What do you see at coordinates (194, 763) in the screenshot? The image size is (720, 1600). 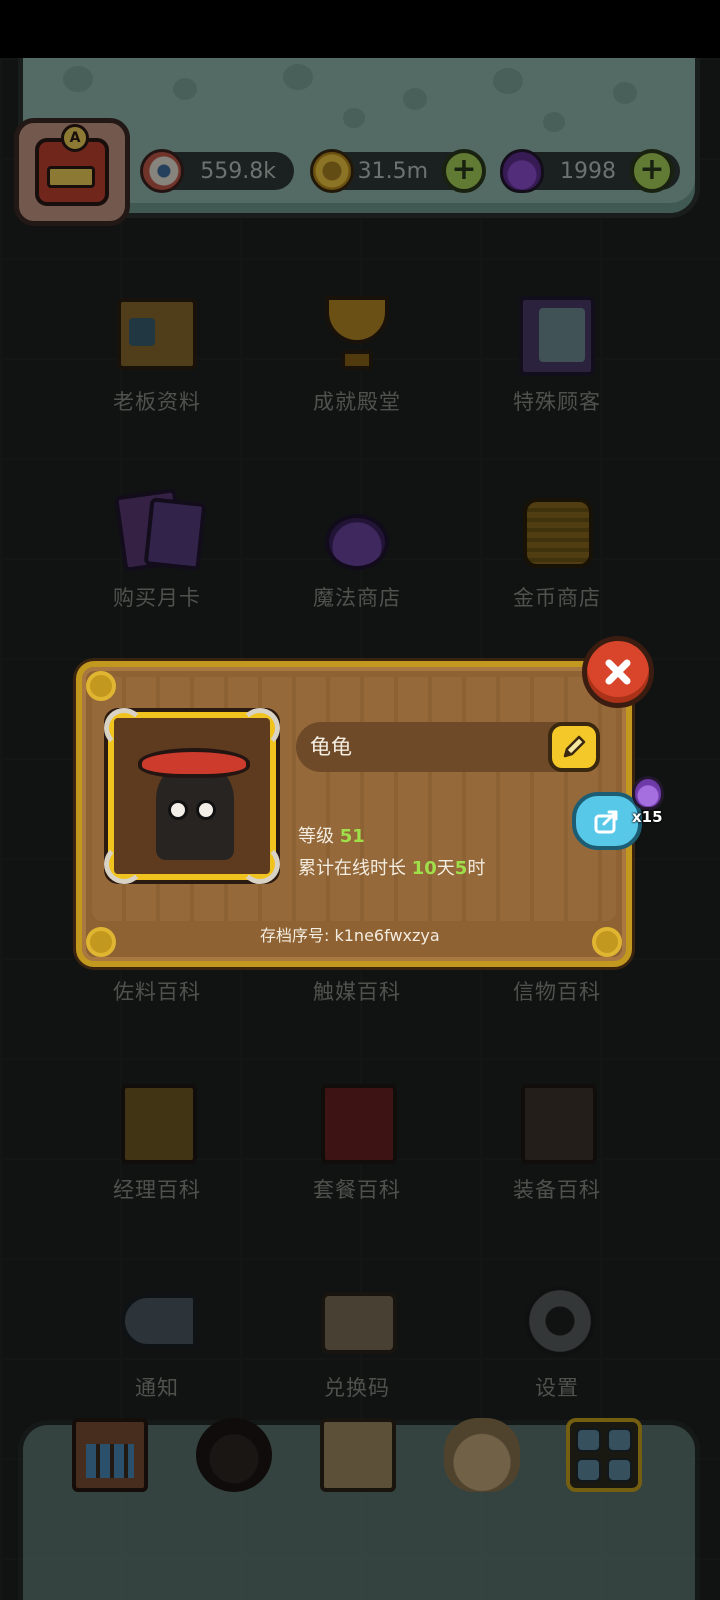 I see `red-hat-icon` at bounding box center [194, 763].